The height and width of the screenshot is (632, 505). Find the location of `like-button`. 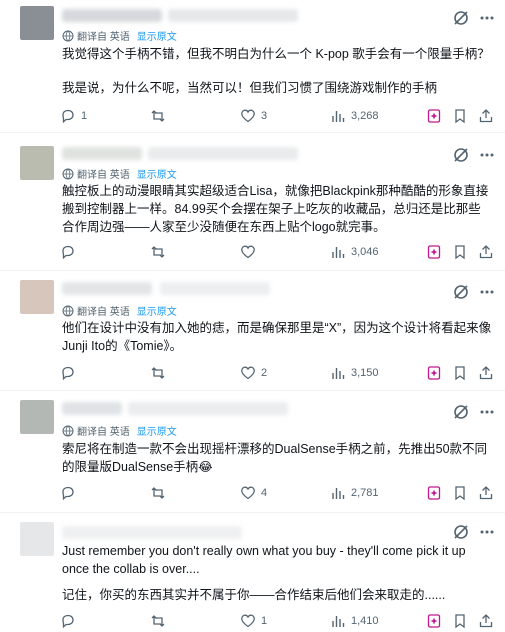

like-button is located at coordinates (250, 252).